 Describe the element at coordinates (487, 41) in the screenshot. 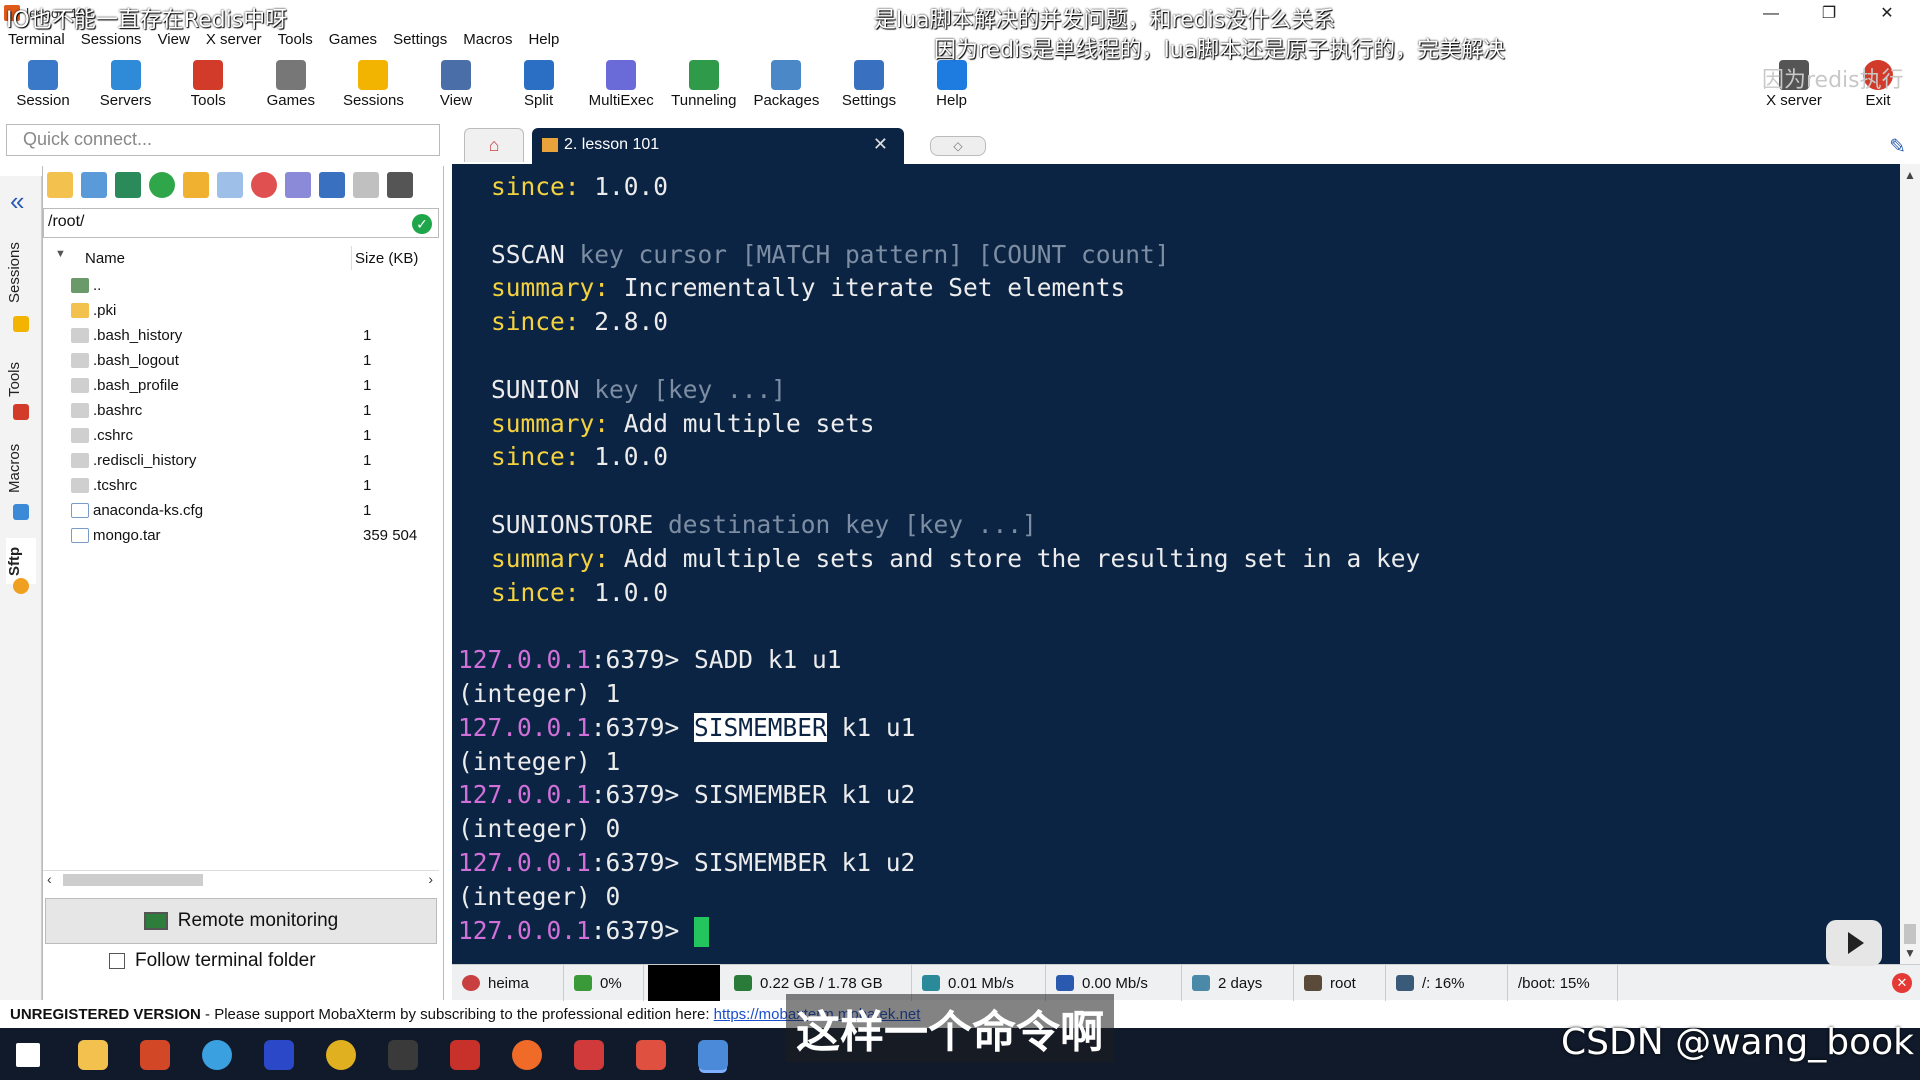

I see `menu-macros: Macros` at that location.